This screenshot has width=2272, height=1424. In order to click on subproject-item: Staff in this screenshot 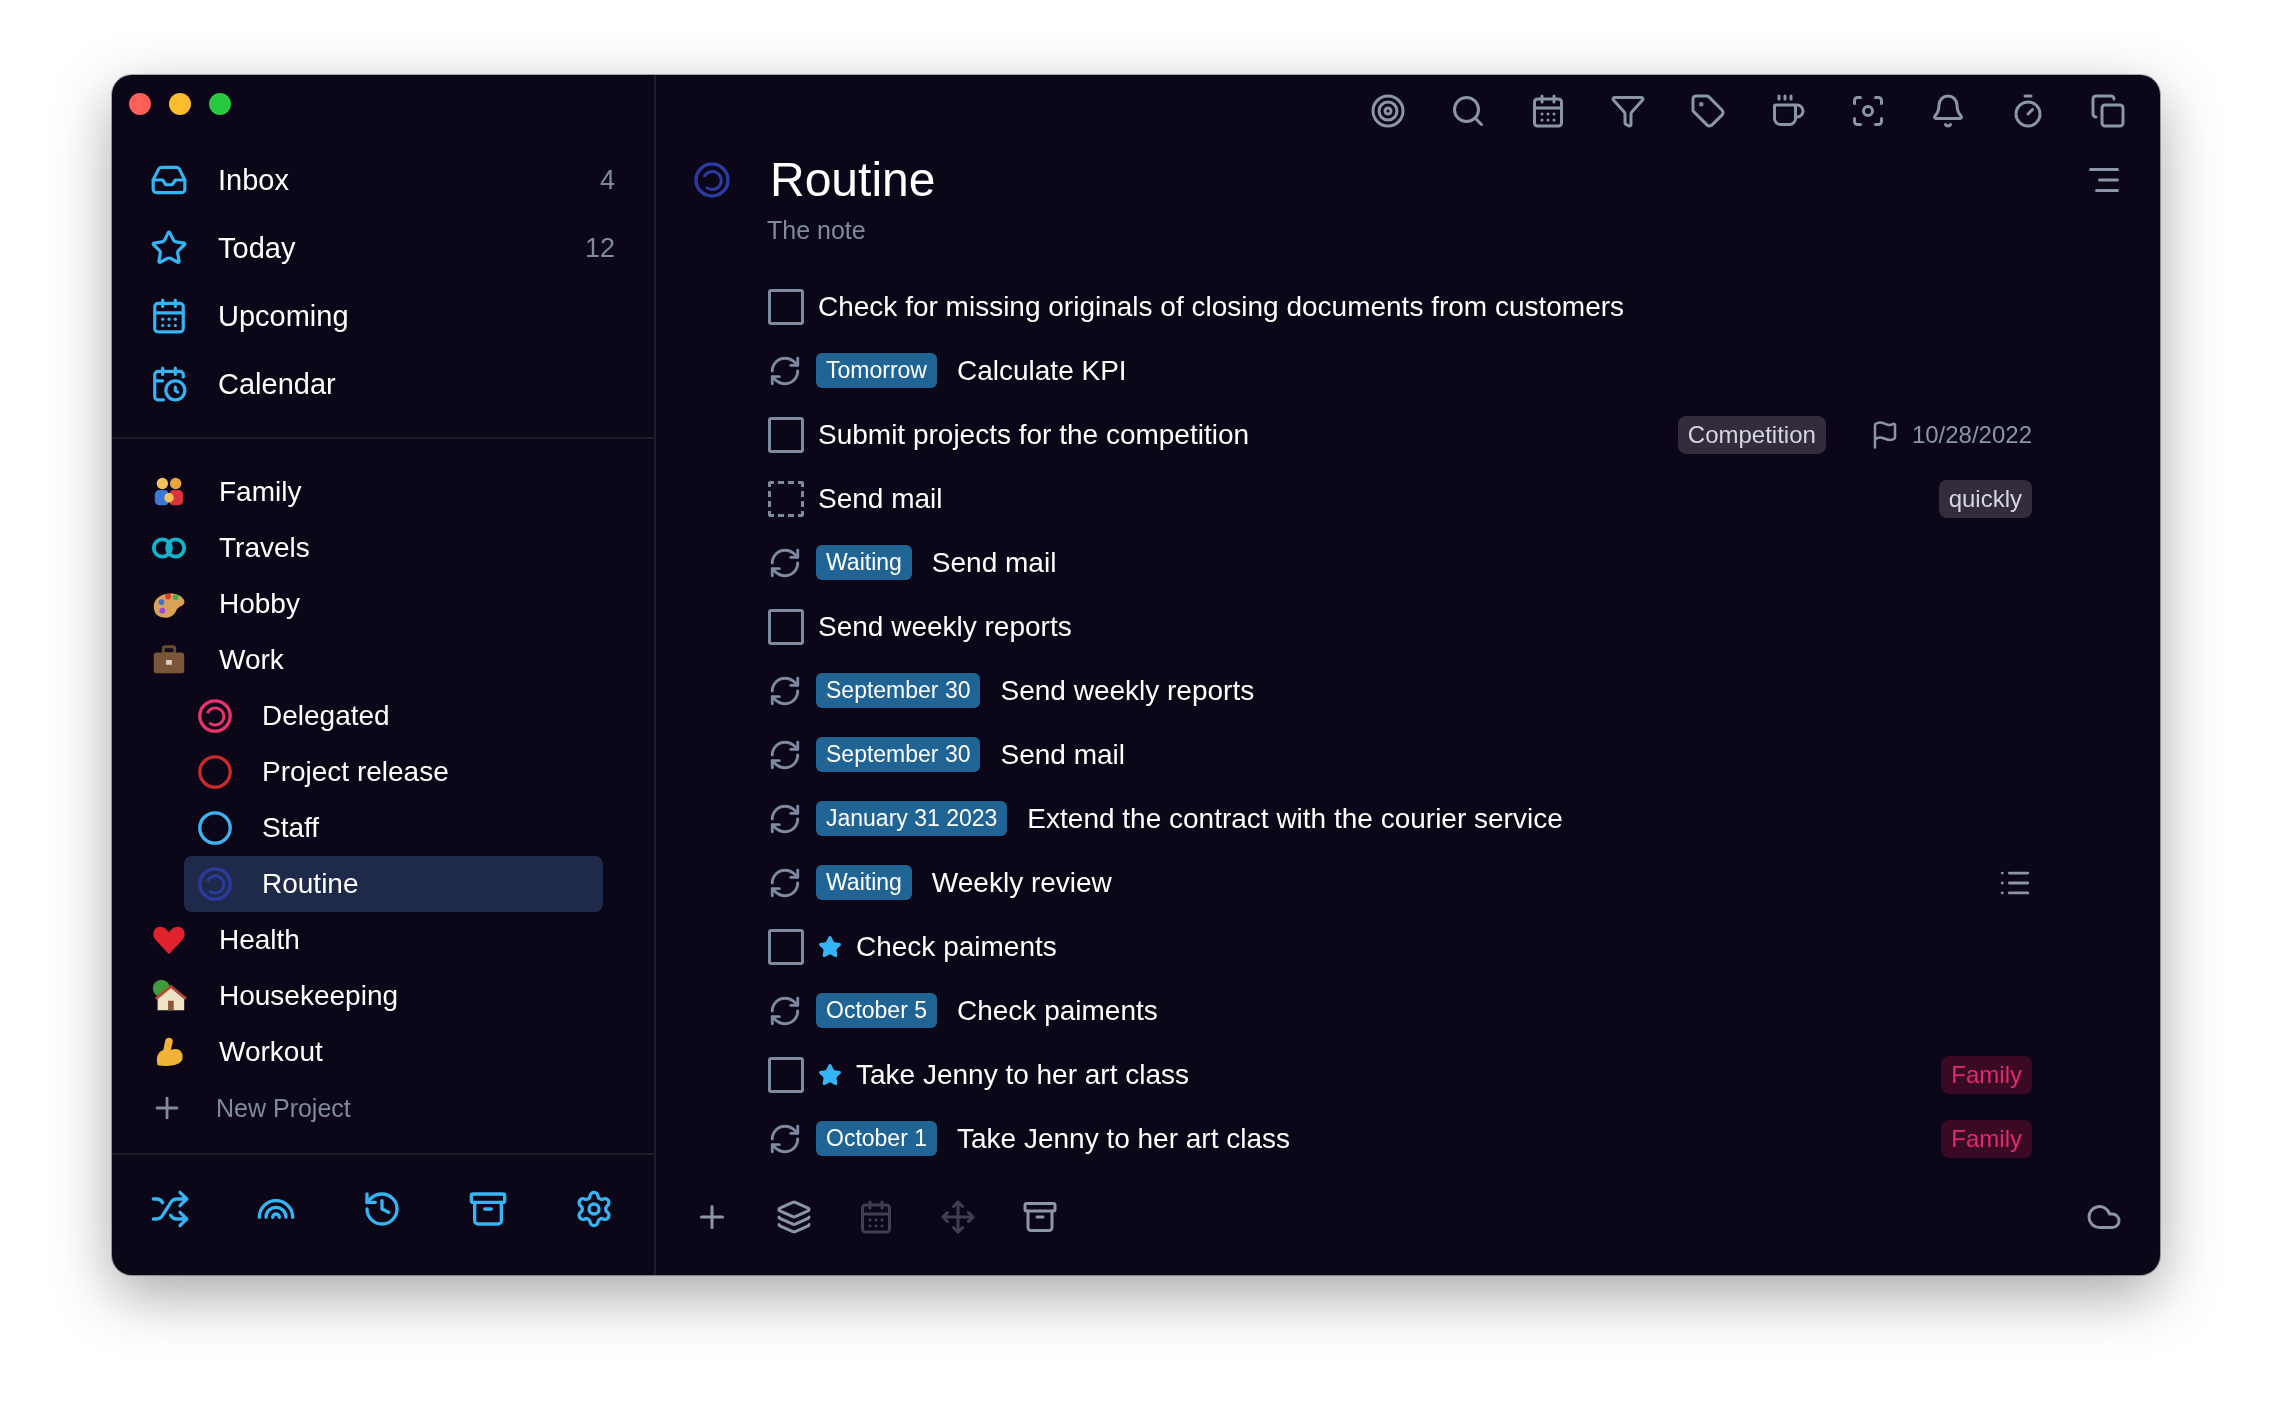, I will do `click(393, 828)`.